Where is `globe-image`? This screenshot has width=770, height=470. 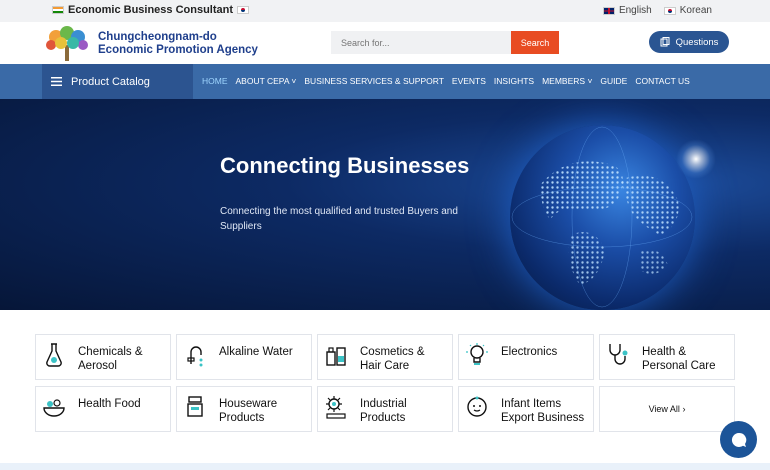 globe-image is located at coordinates (602, 217).